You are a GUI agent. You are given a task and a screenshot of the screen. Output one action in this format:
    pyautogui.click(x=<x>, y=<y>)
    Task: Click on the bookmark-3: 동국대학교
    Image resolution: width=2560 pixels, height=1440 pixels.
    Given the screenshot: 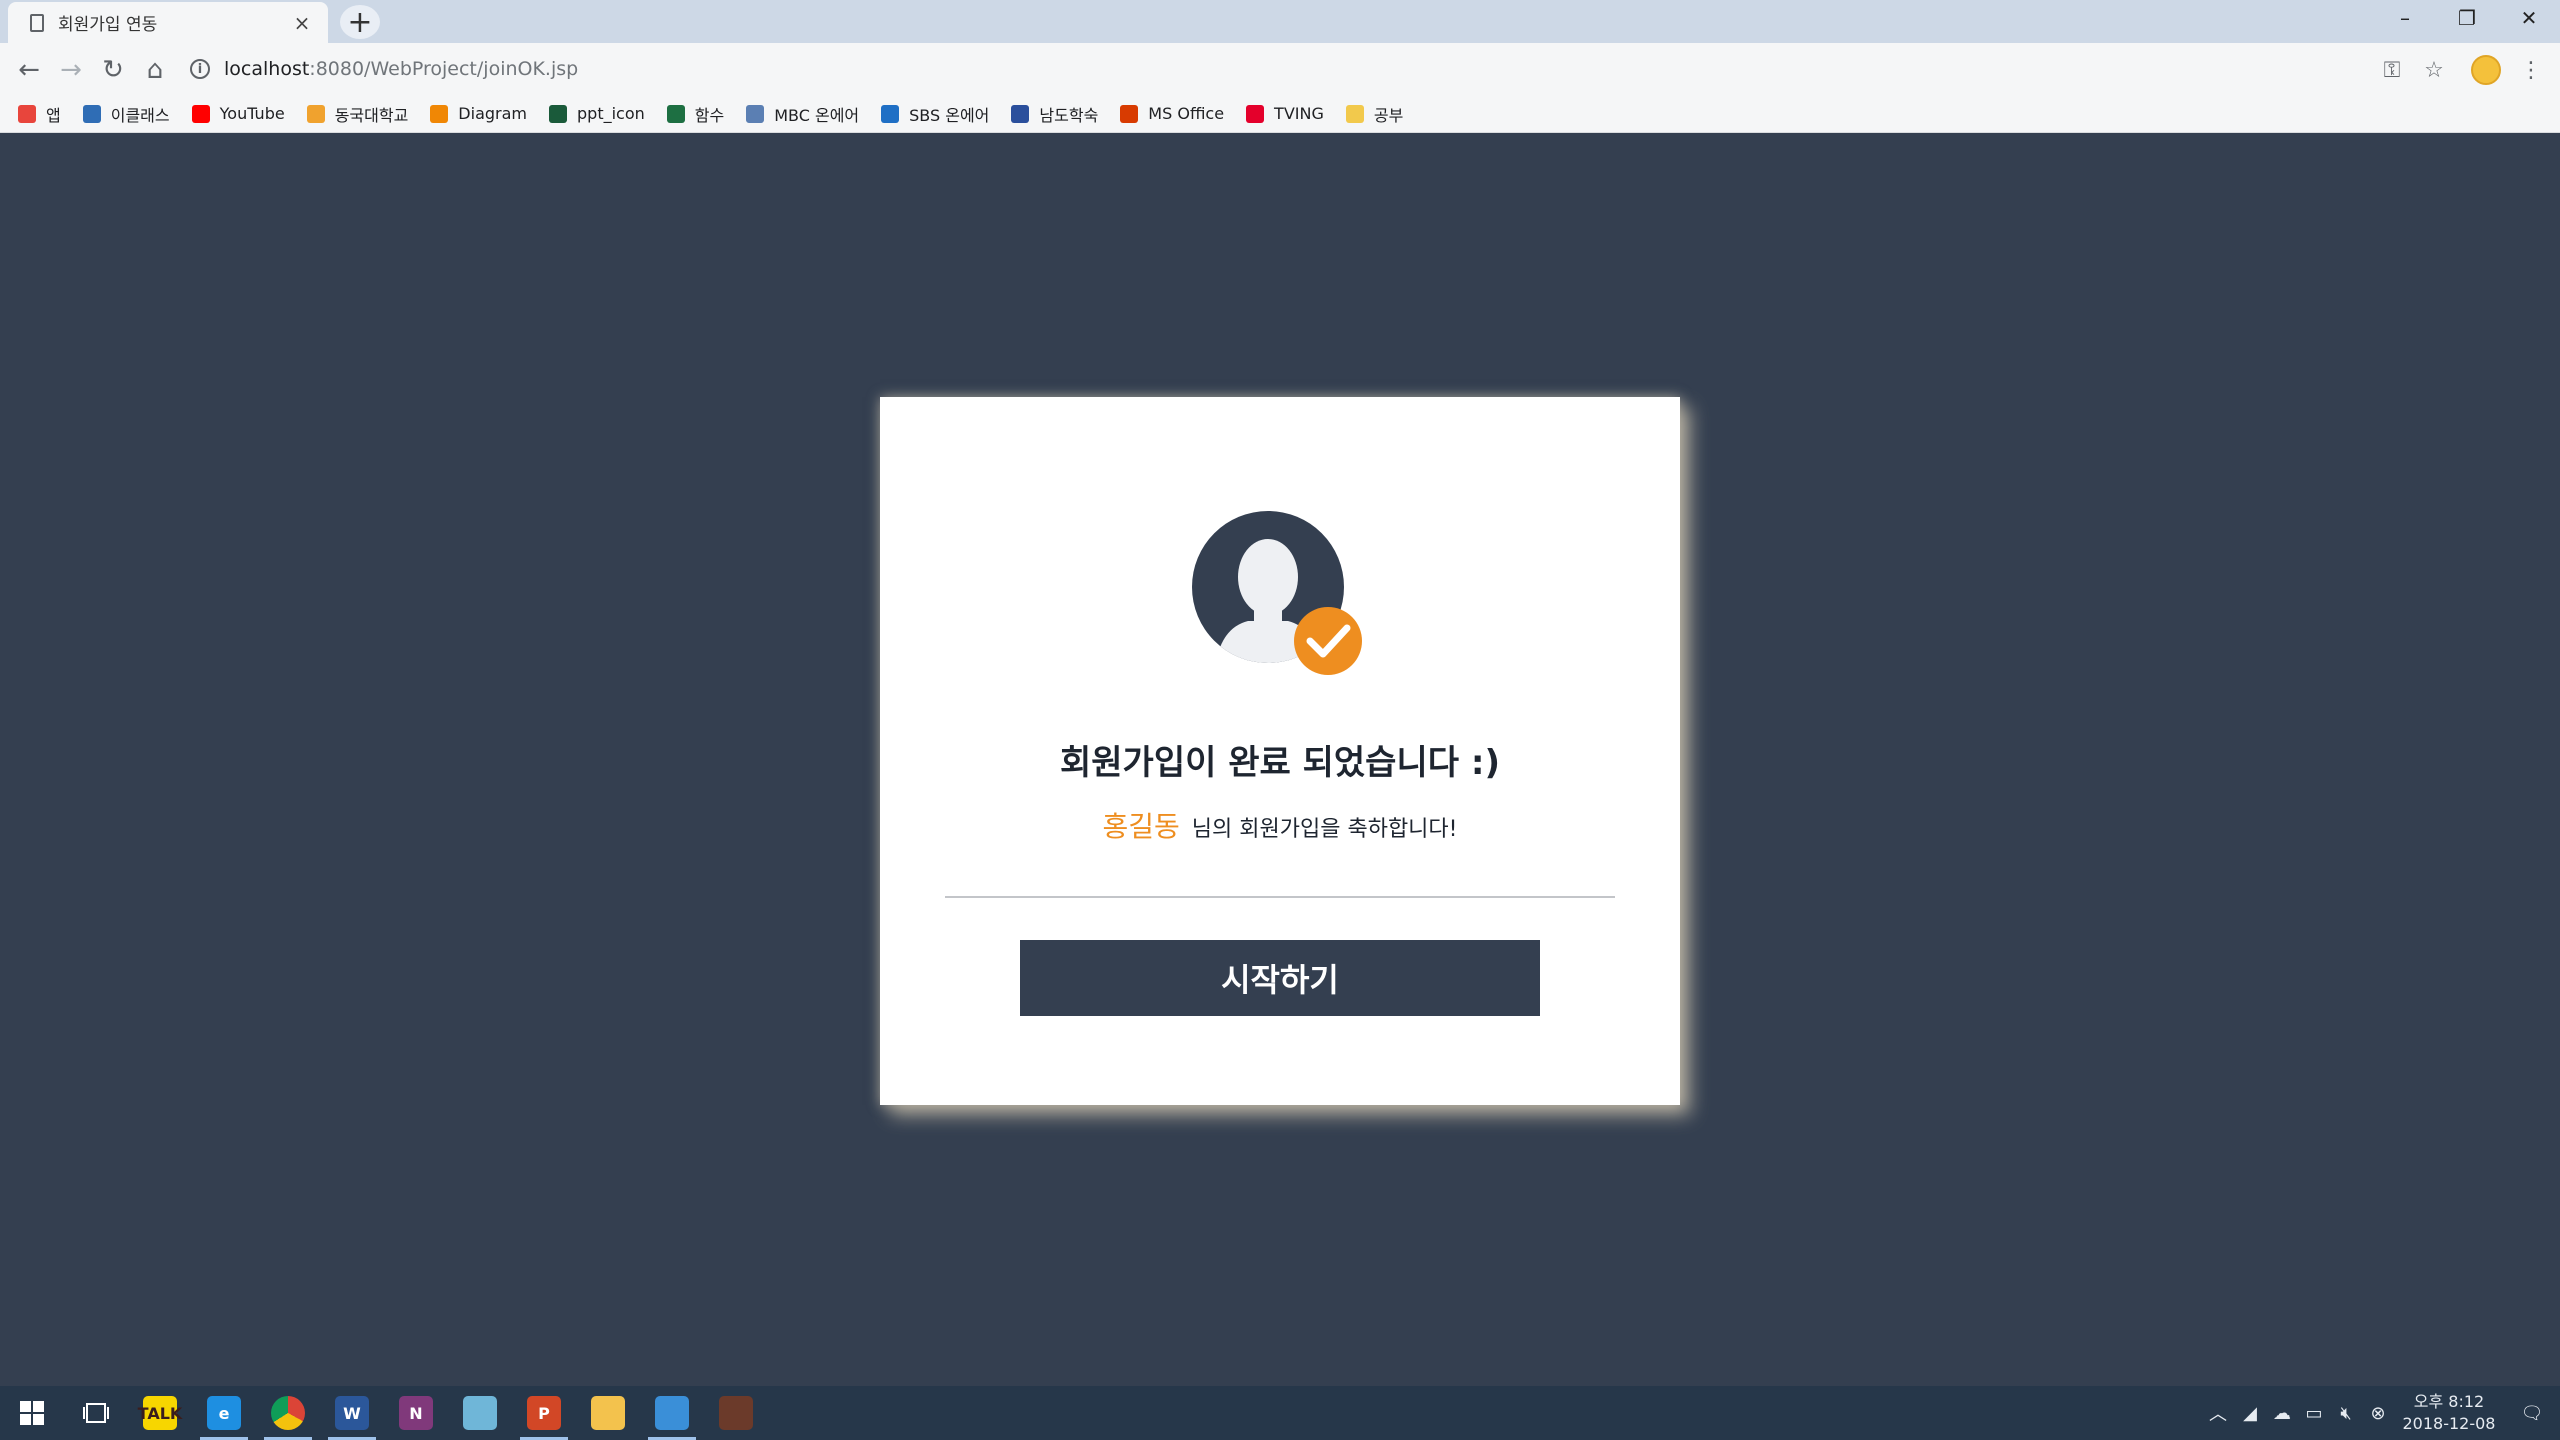 What is the action you would take?
    pyautogui.click(x=357, y=114)
    